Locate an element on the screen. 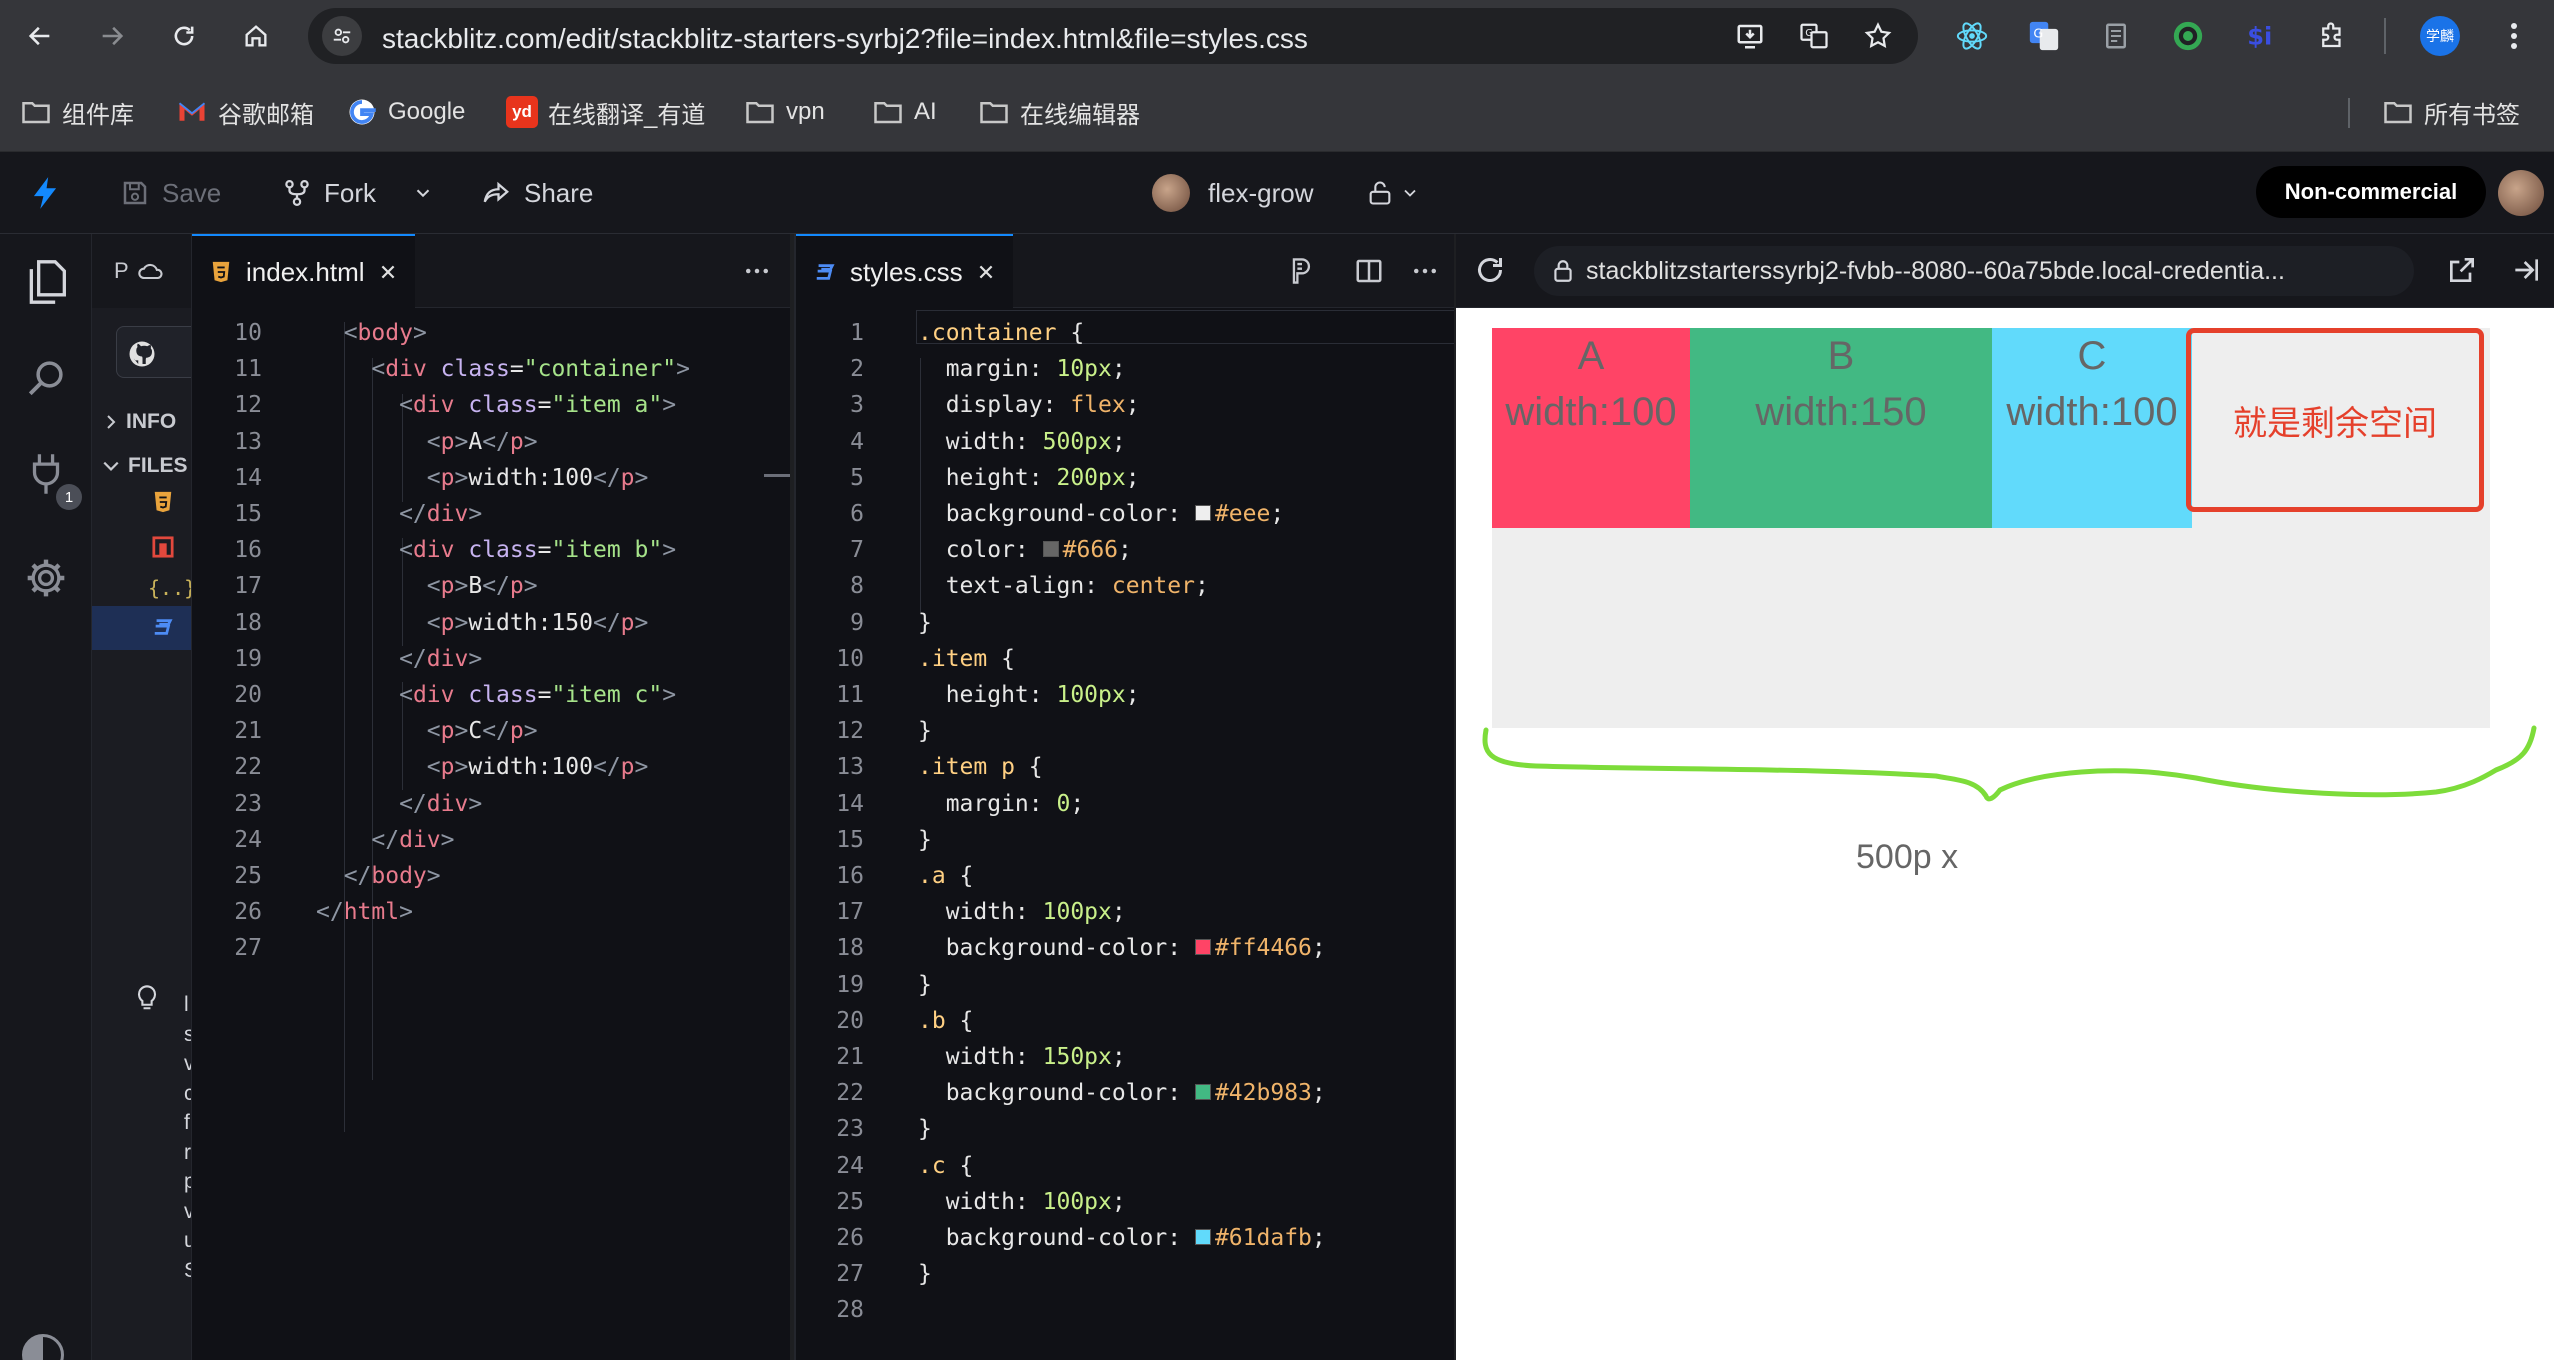  split-editor-button is located at coordinates (1369, 271).